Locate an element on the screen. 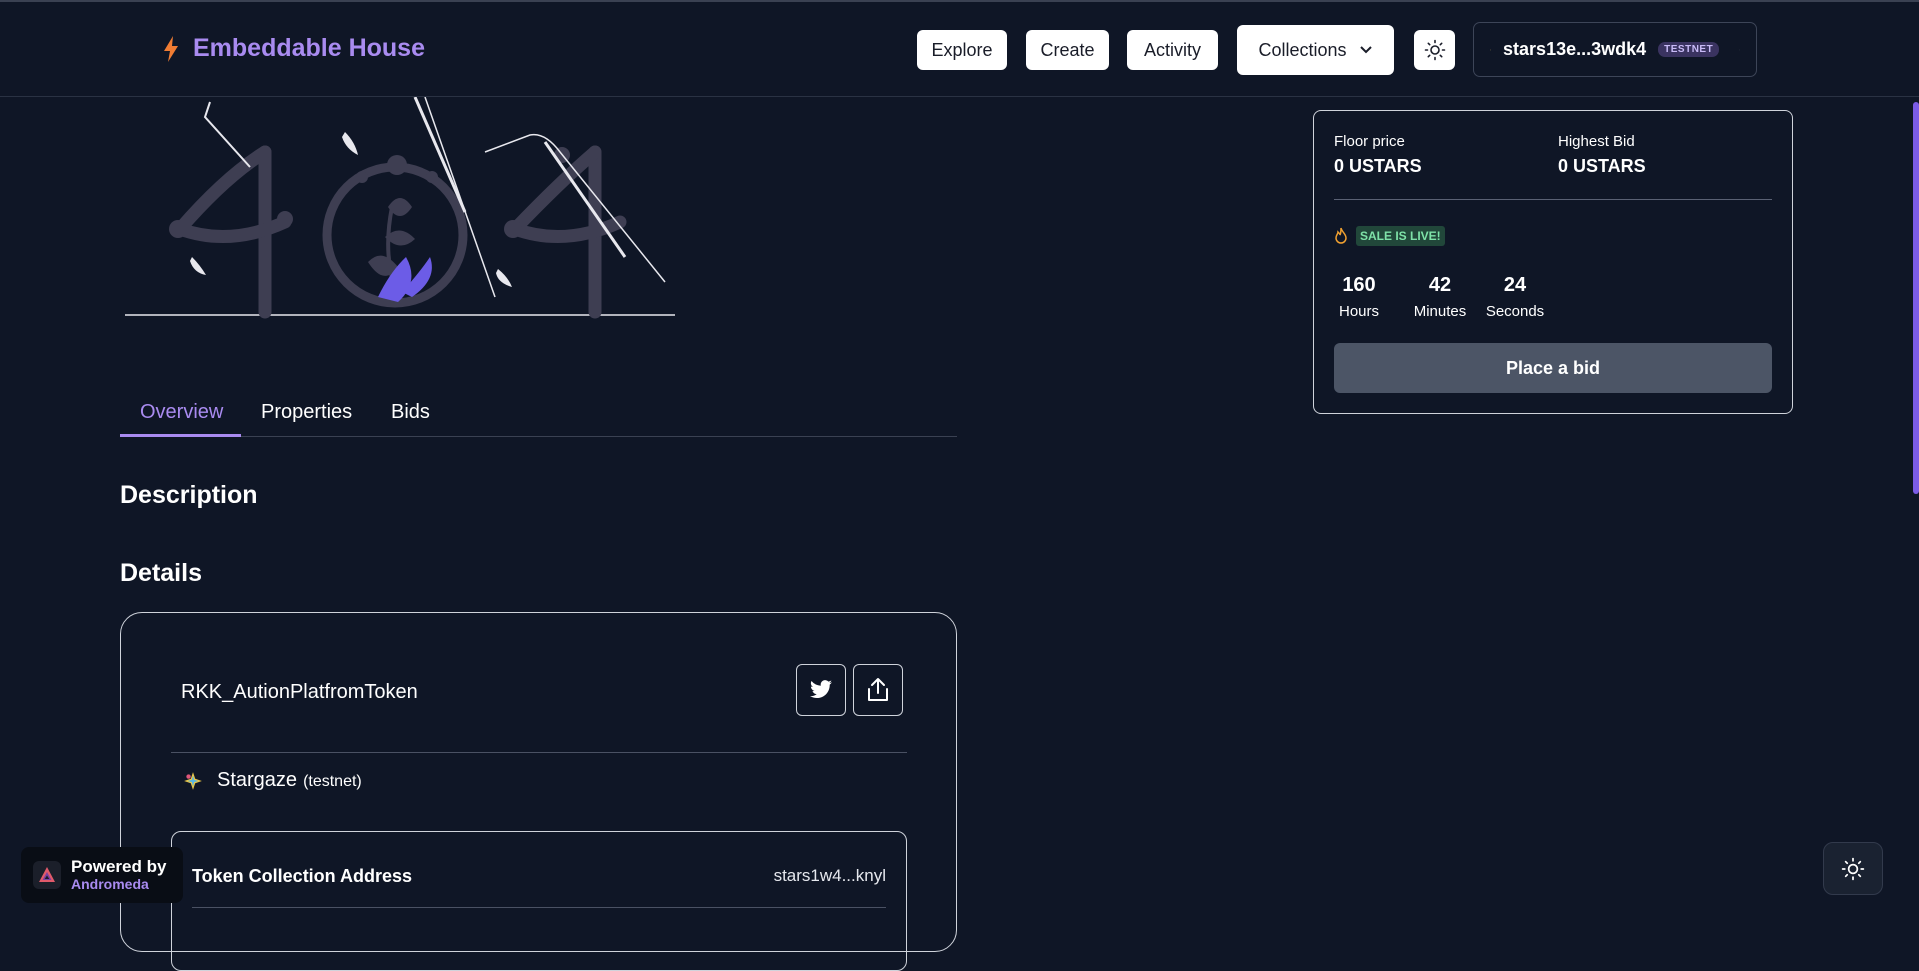 This screenshot has width=1919, height=971. wallet-address: stars13e...3wdk4 is located at coordinates (1574, 49).